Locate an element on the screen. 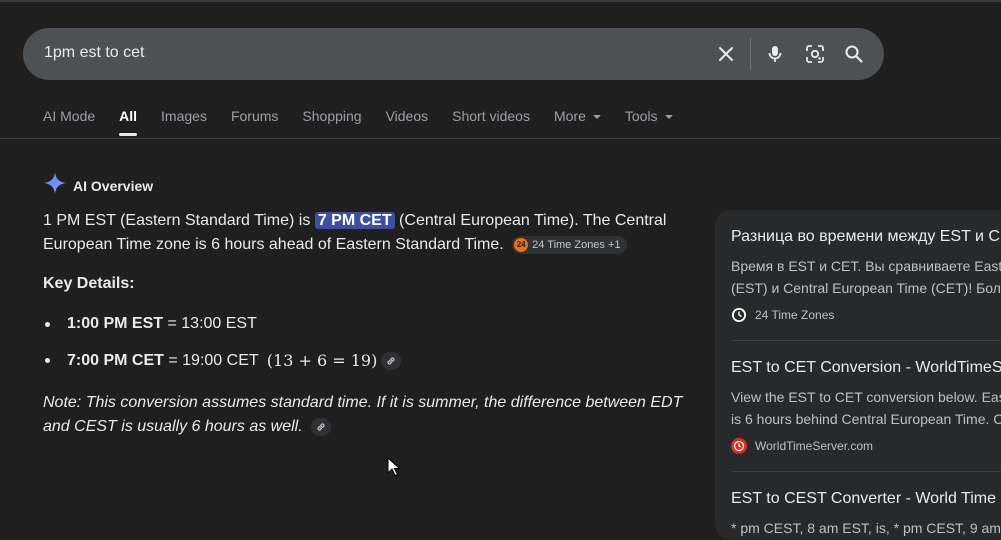  list-item: 1:00 PM EST = 13:00 EST is located at coordinates (150, 324).